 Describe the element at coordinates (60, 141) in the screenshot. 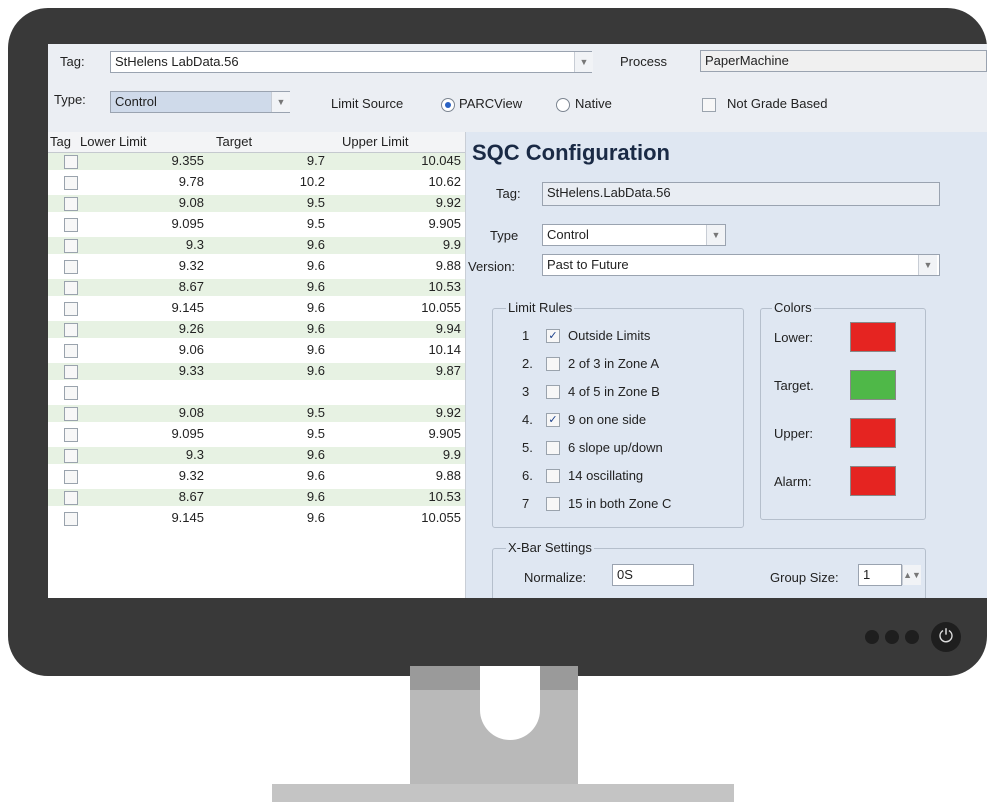

I see `col-tag: Tag` at that location.